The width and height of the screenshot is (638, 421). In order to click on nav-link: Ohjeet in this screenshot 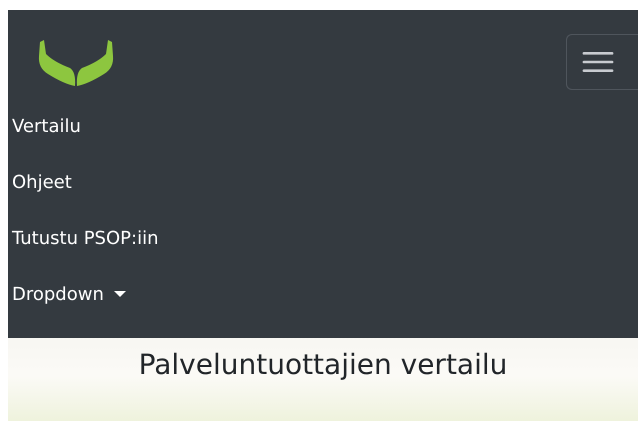, I will do `click(42, 182)`.